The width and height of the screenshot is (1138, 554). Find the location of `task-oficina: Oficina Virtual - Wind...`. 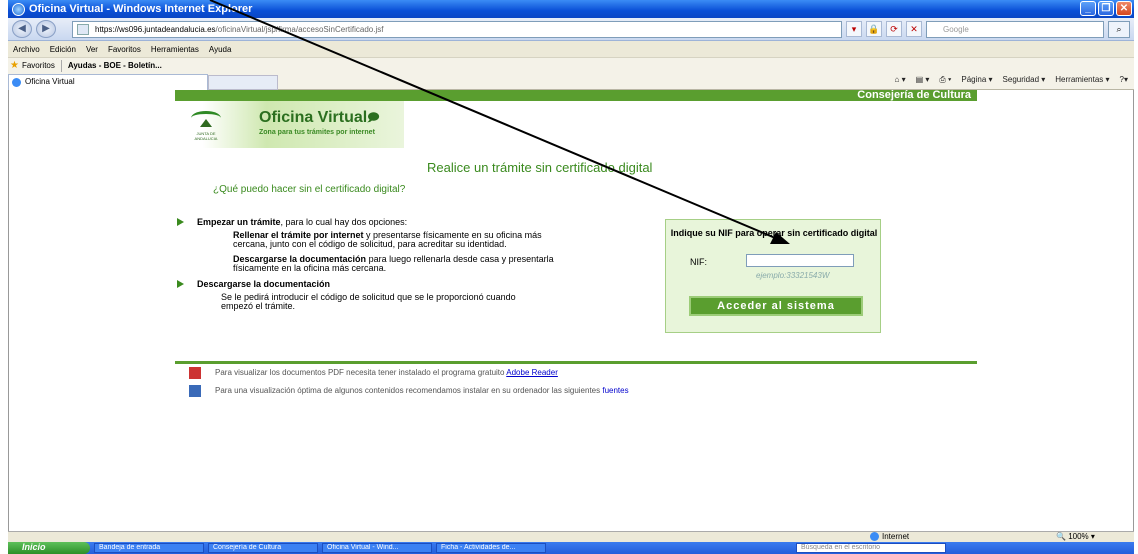

task-oficina: Oficina Virtual - Wind... is located at coordinates (377, 548).